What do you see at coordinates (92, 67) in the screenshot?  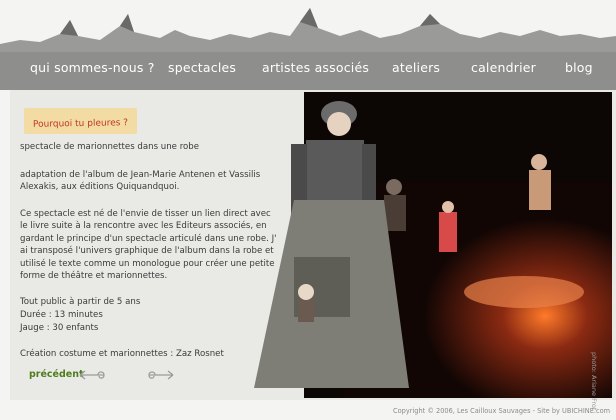 I see `nav-item-qui-sommes-nous: qui sommes-nous ?` at bounding box center [92, 67].